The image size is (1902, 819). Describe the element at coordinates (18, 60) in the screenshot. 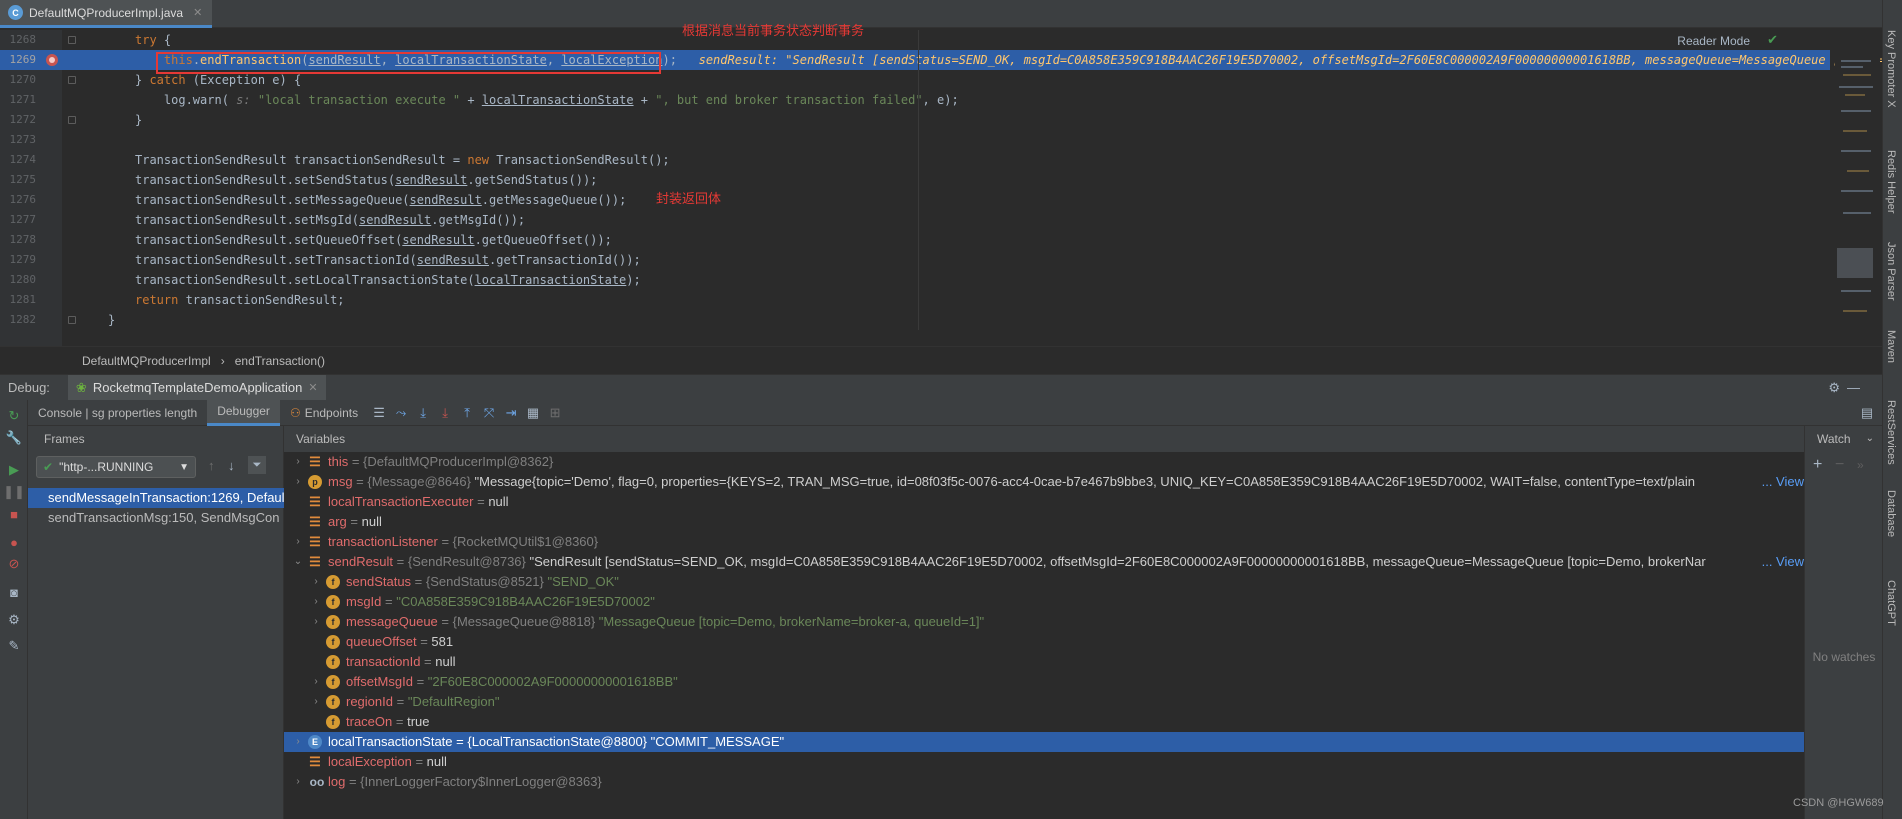

I see `line-number: 1269` at that location.